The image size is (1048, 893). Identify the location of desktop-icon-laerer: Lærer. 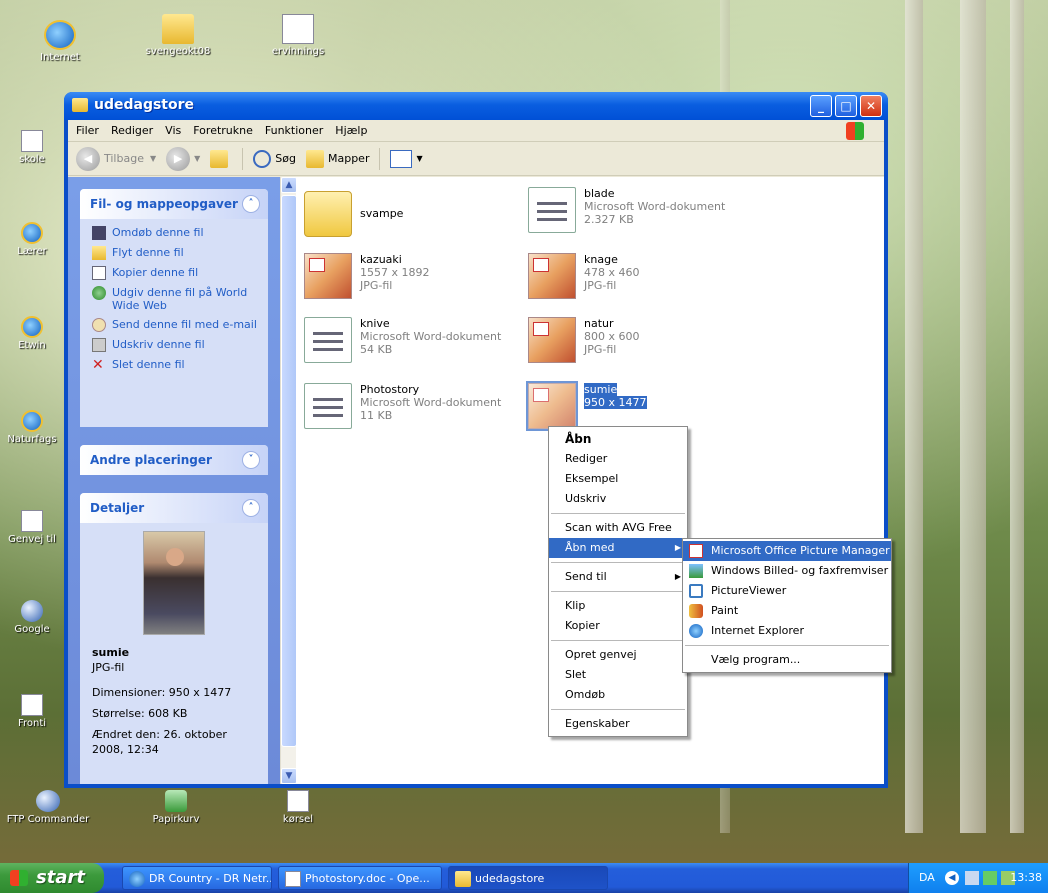
(32, 239).